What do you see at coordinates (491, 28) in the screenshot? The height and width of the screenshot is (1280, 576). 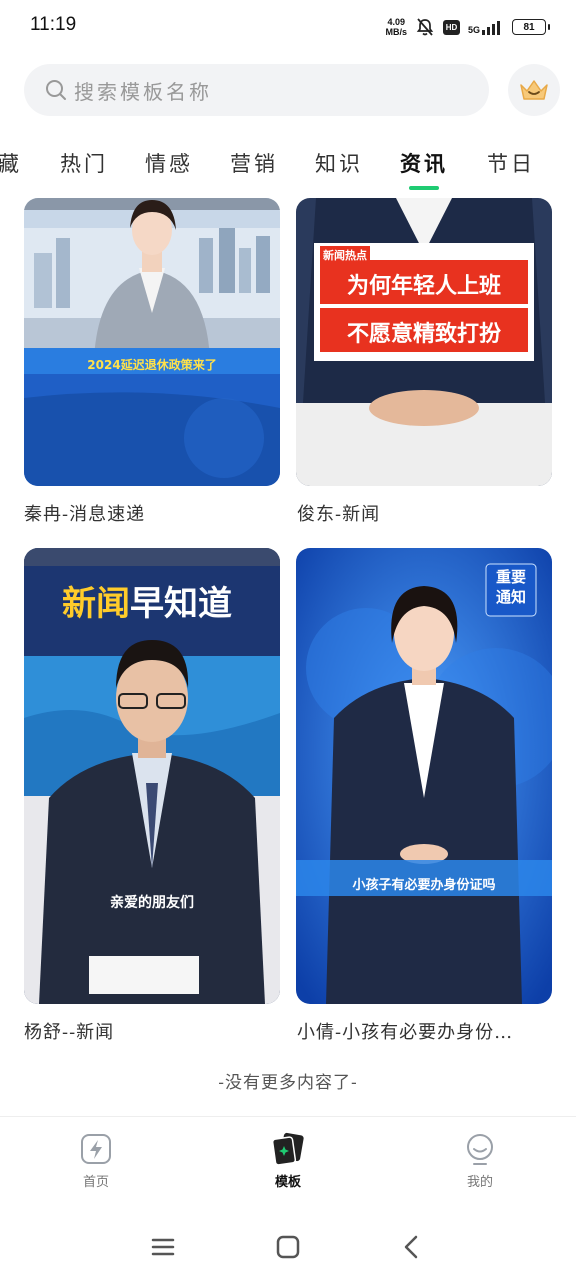 I see `signal-icon` at bounding box center [491, 28].